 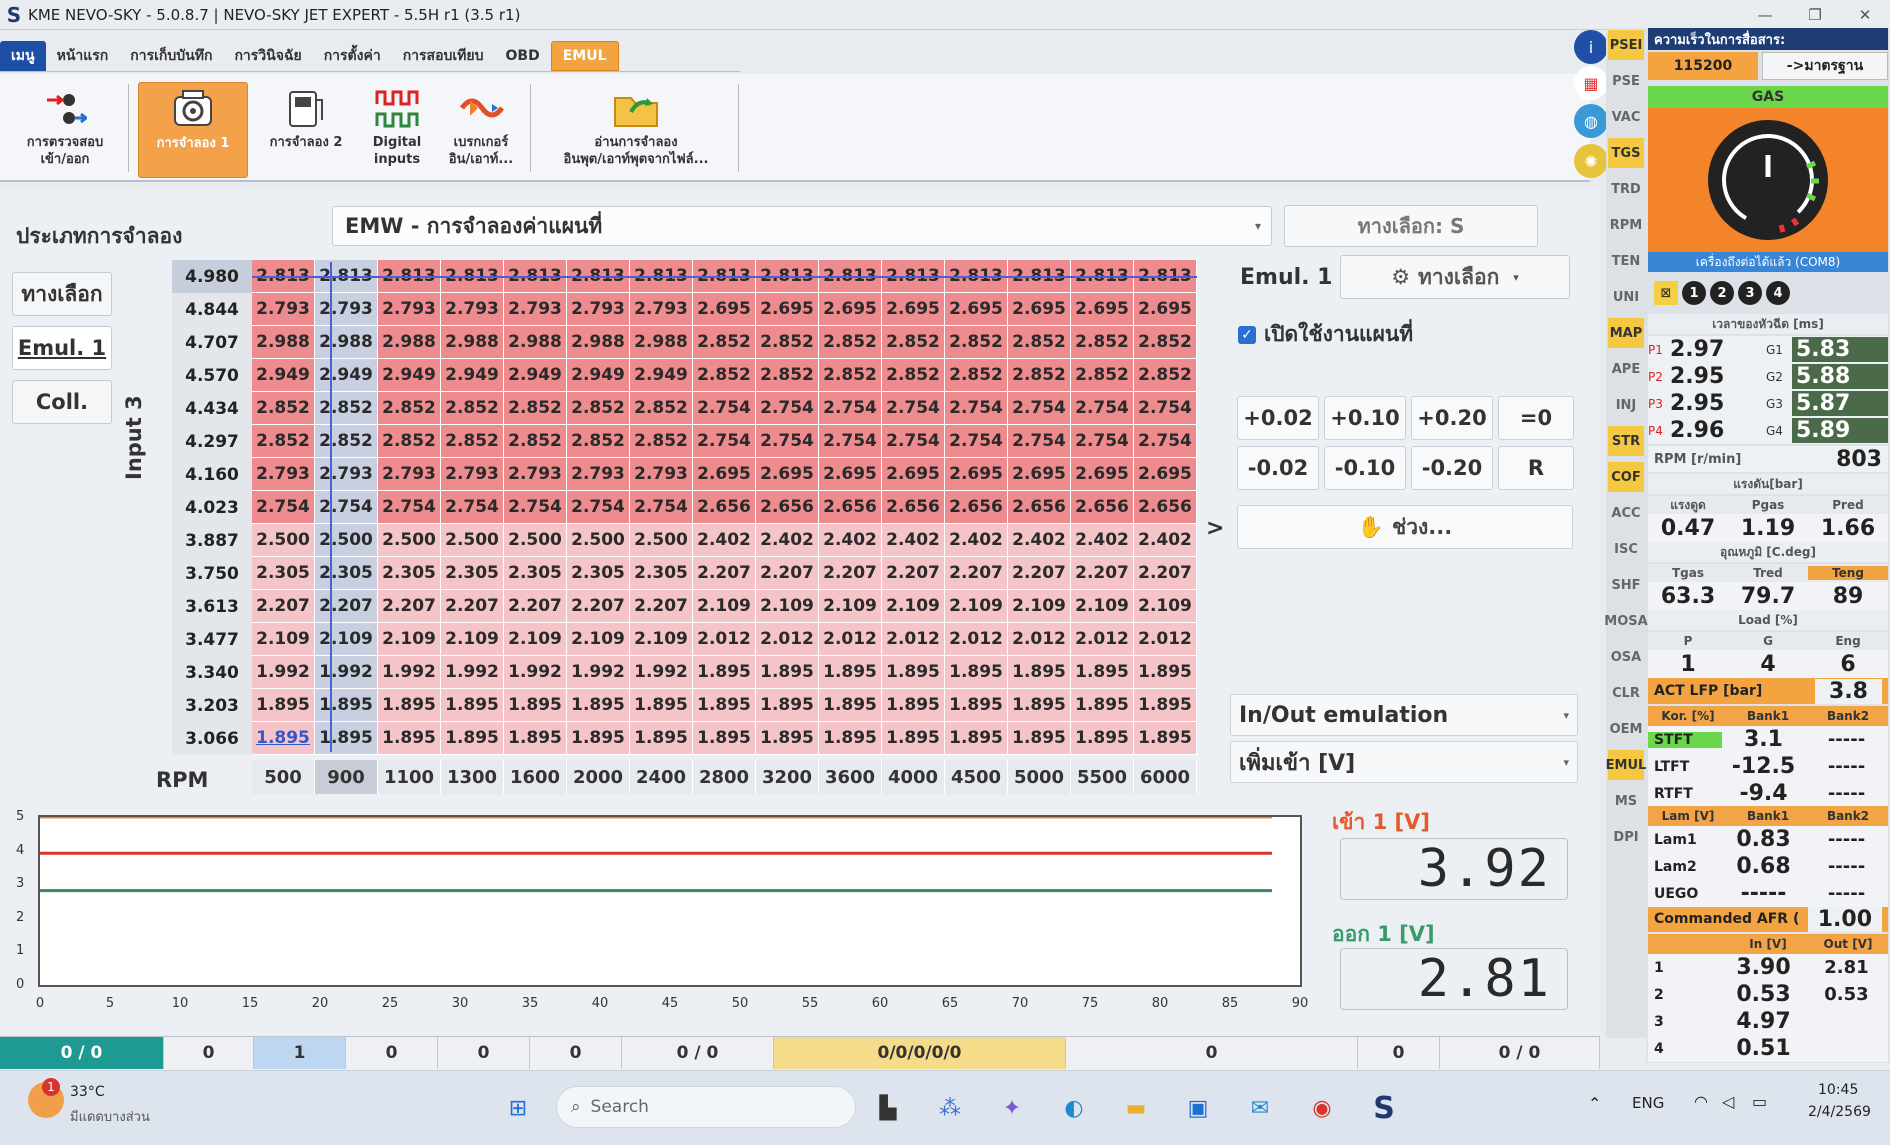 What do you see at coordinates (1838, 1090) in the screenshot?
I see `clock-time: 10:45` at bounding box center [1838, 1090].